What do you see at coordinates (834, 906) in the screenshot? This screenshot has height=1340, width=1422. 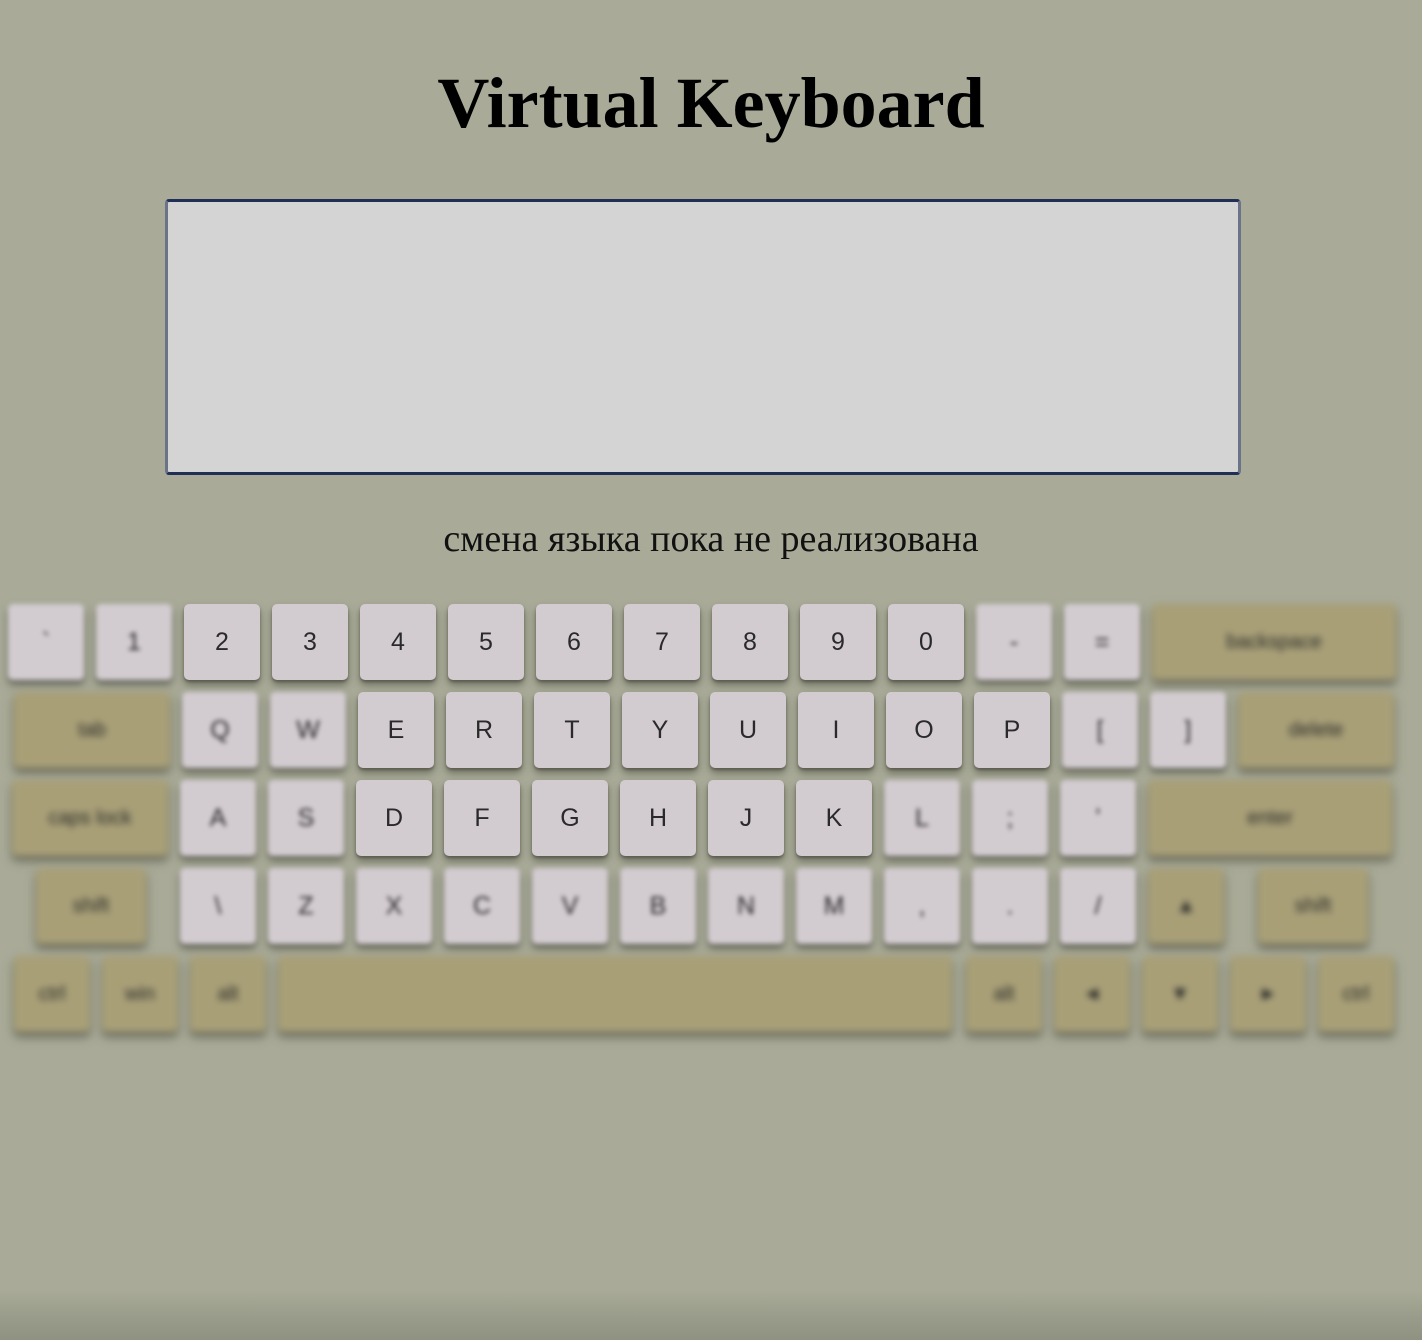 I see `key-m: M` at bounding box center [834, 906].